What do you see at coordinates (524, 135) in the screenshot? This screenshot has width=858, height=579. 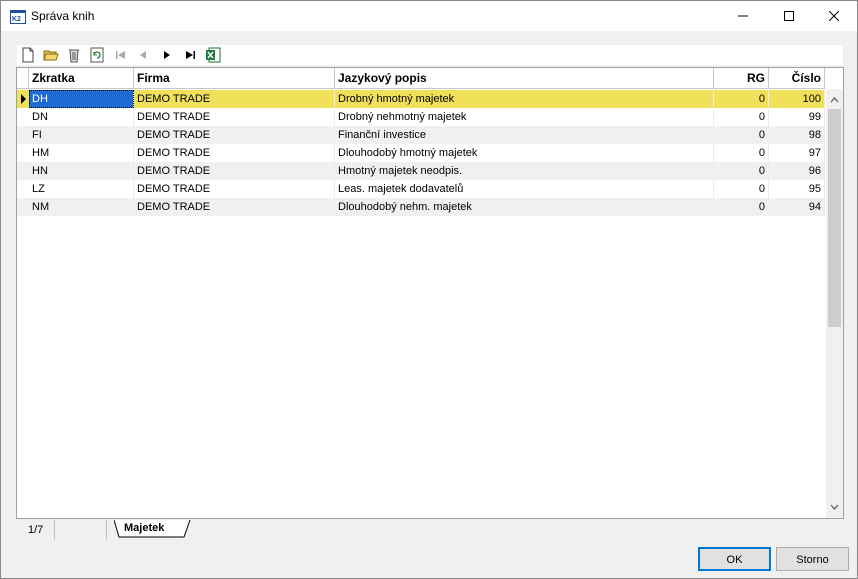 I see `cell-popis: Finanční investice` at bounding box center [524, 135].